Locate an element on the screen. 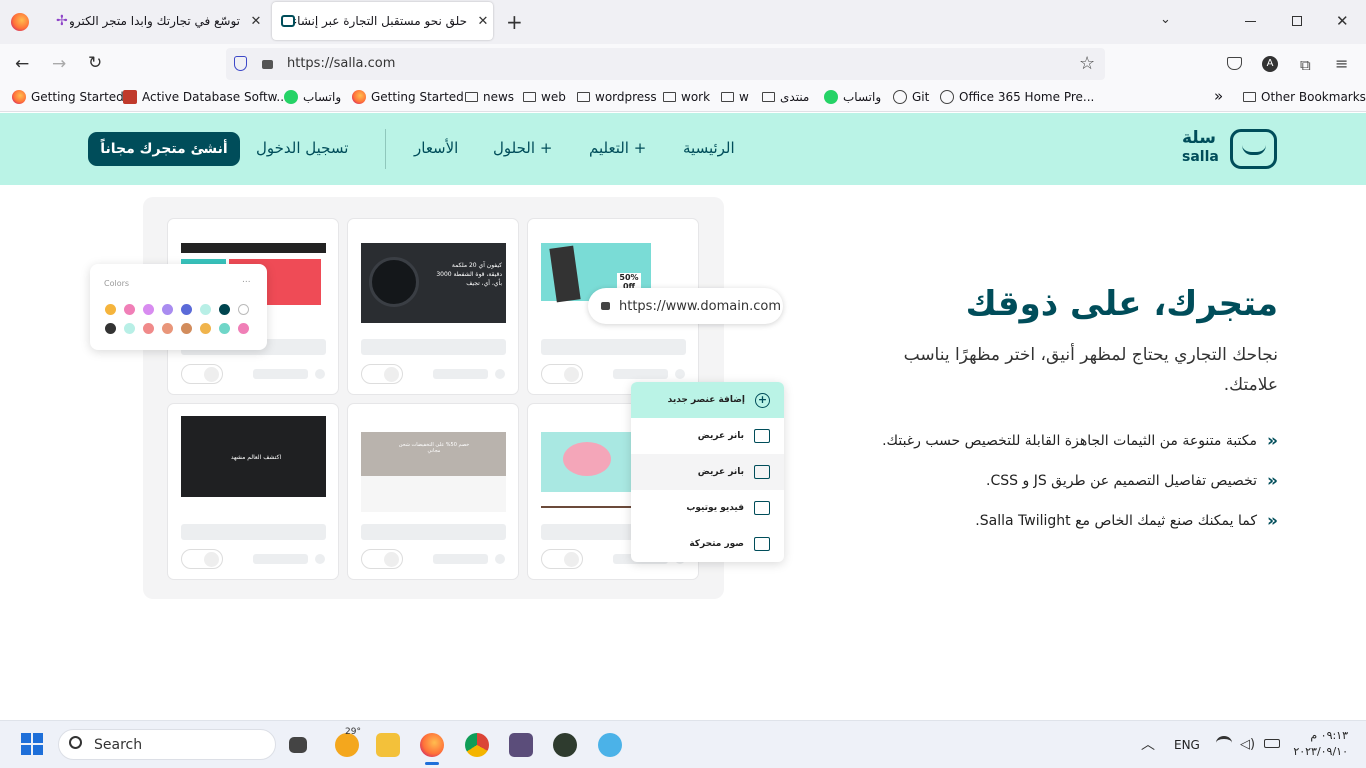 This screenshot has width=1366, height=768. forward-icon: → is located at coordinates (59, 64).